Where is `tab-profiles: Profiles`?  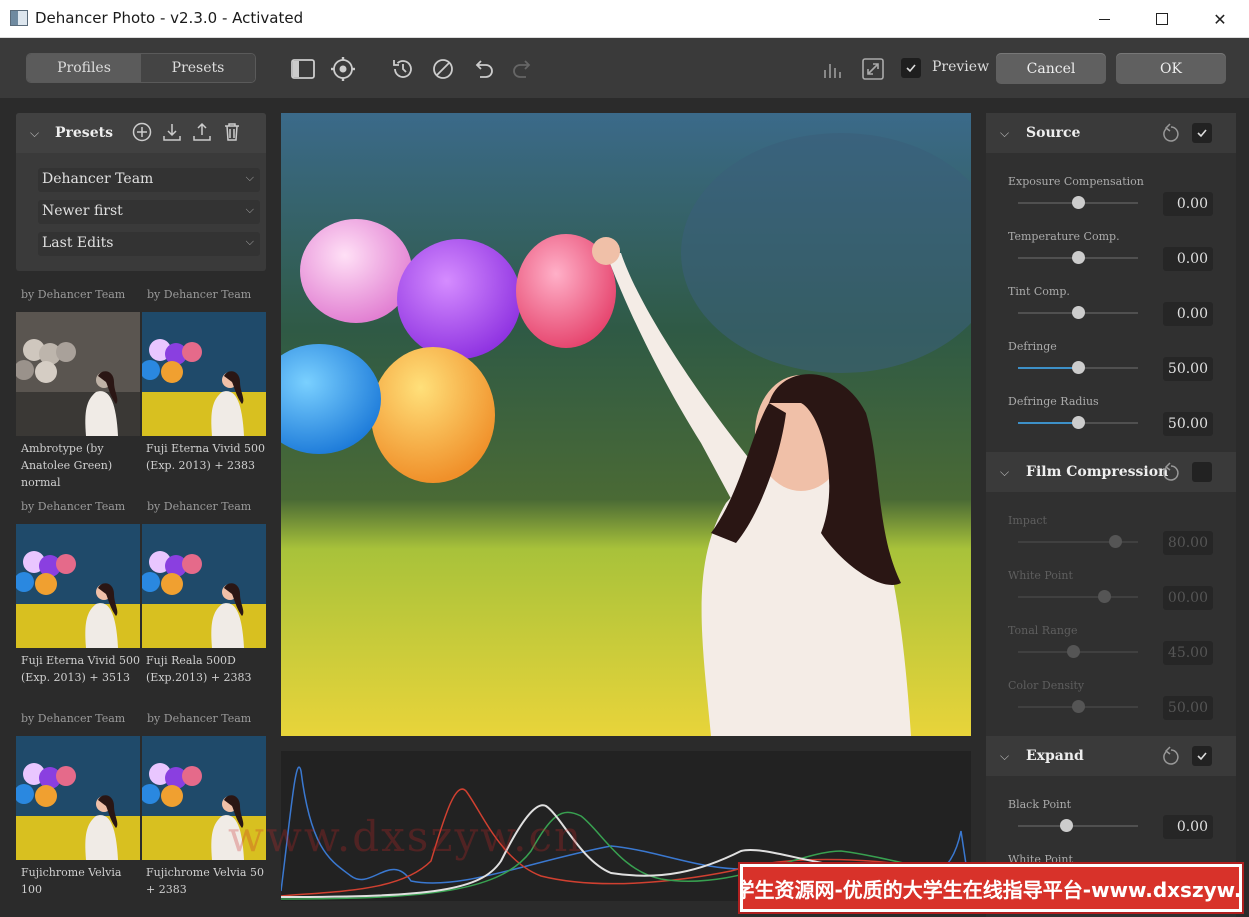
tab-profiles: Profiles is located at coordinates (84, 68).